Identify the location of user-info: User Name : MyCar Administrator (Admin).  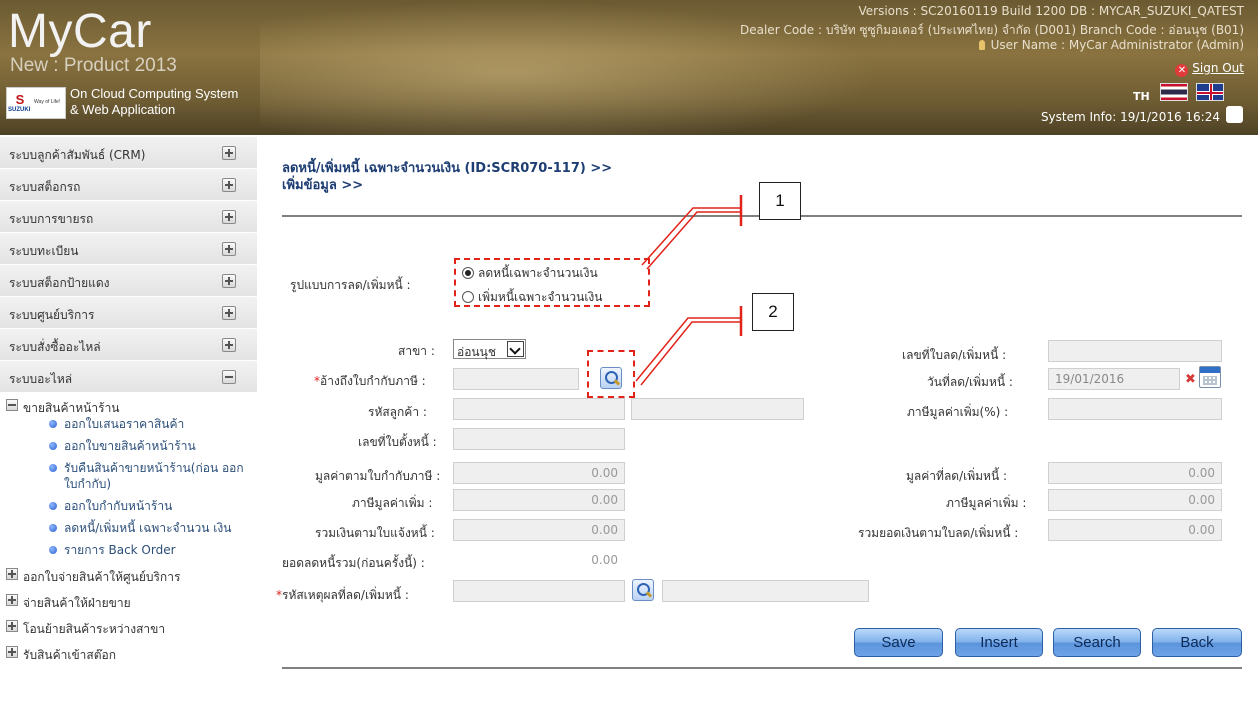
(1111, 45).